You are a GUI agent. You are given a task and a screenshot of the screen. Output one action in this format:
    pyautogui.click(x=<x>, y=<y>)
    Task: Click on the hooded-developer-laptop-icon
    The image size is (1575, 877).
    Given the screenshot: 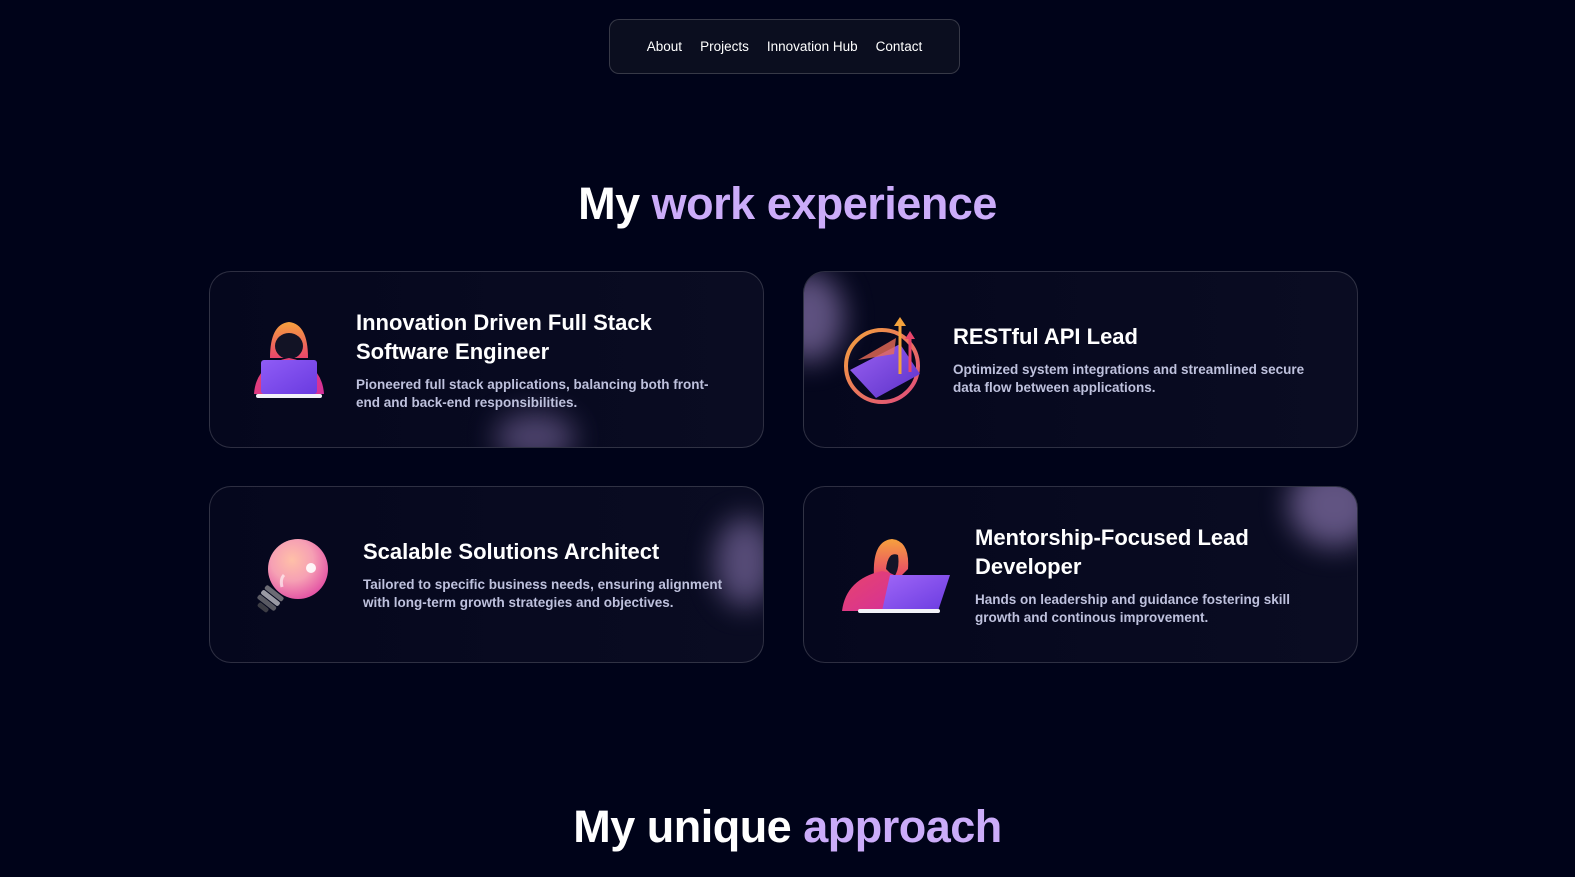 What is the action you would take?
    pyautogui.click(x=289, y=362)
    